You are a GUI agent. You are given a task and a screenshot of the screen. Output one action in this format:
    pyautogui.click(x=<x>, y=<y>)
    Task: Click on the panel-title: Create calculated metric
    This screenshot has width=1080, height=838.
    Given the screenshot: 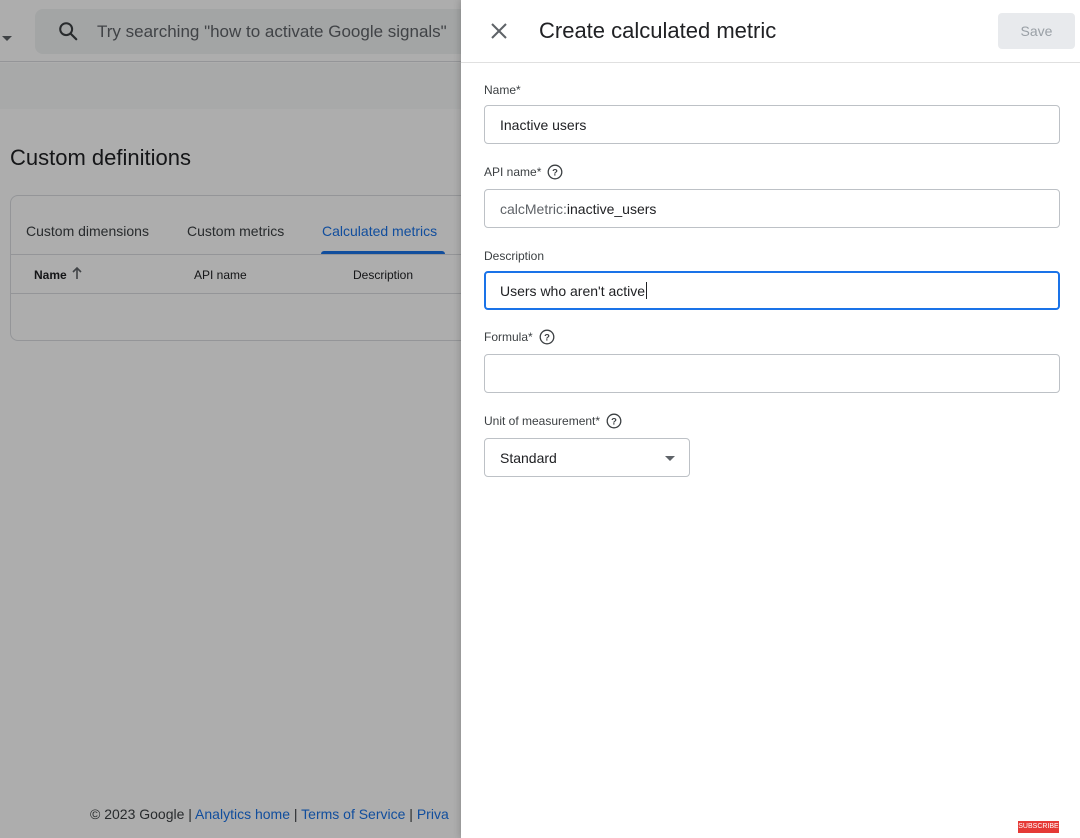 What is the action you would take?
    pyautogui.click(x=658, y=30)
    